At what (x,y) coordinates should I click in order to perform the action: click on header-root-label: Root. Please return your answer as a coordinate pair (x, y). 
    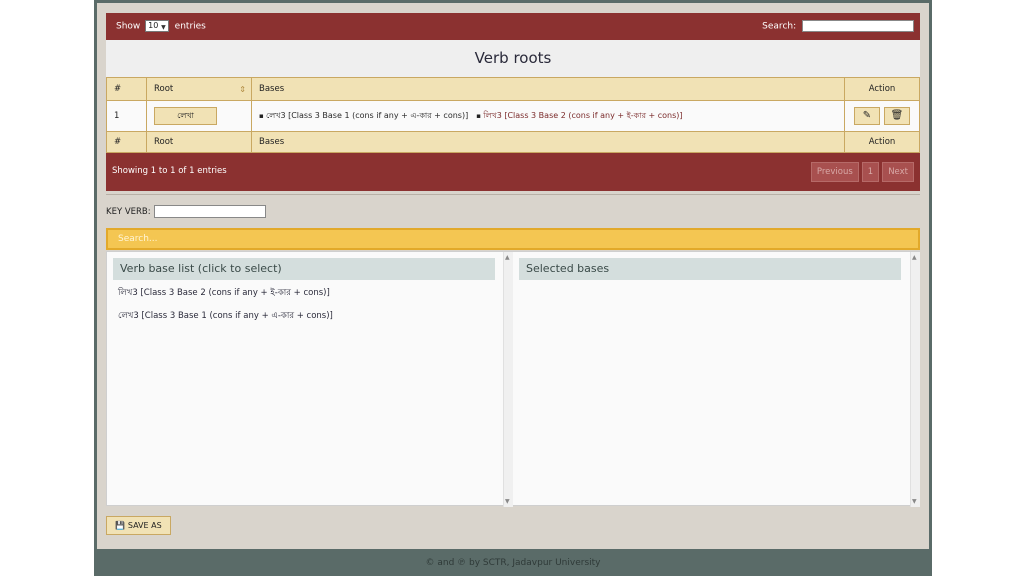
    Looking at the image, I should click on (164, 89).